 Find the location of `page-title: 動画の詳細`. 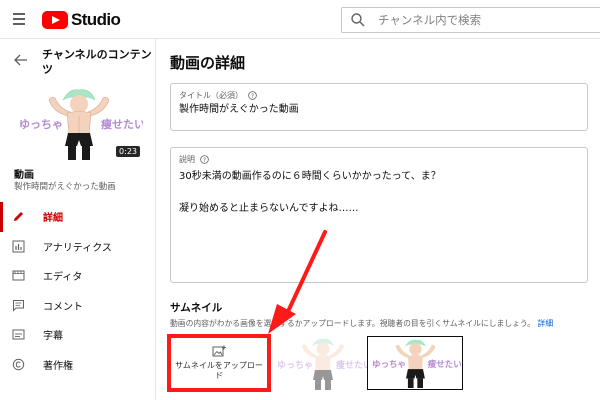

page-title: 動画の詳細 is located at coordinates (208, 63).